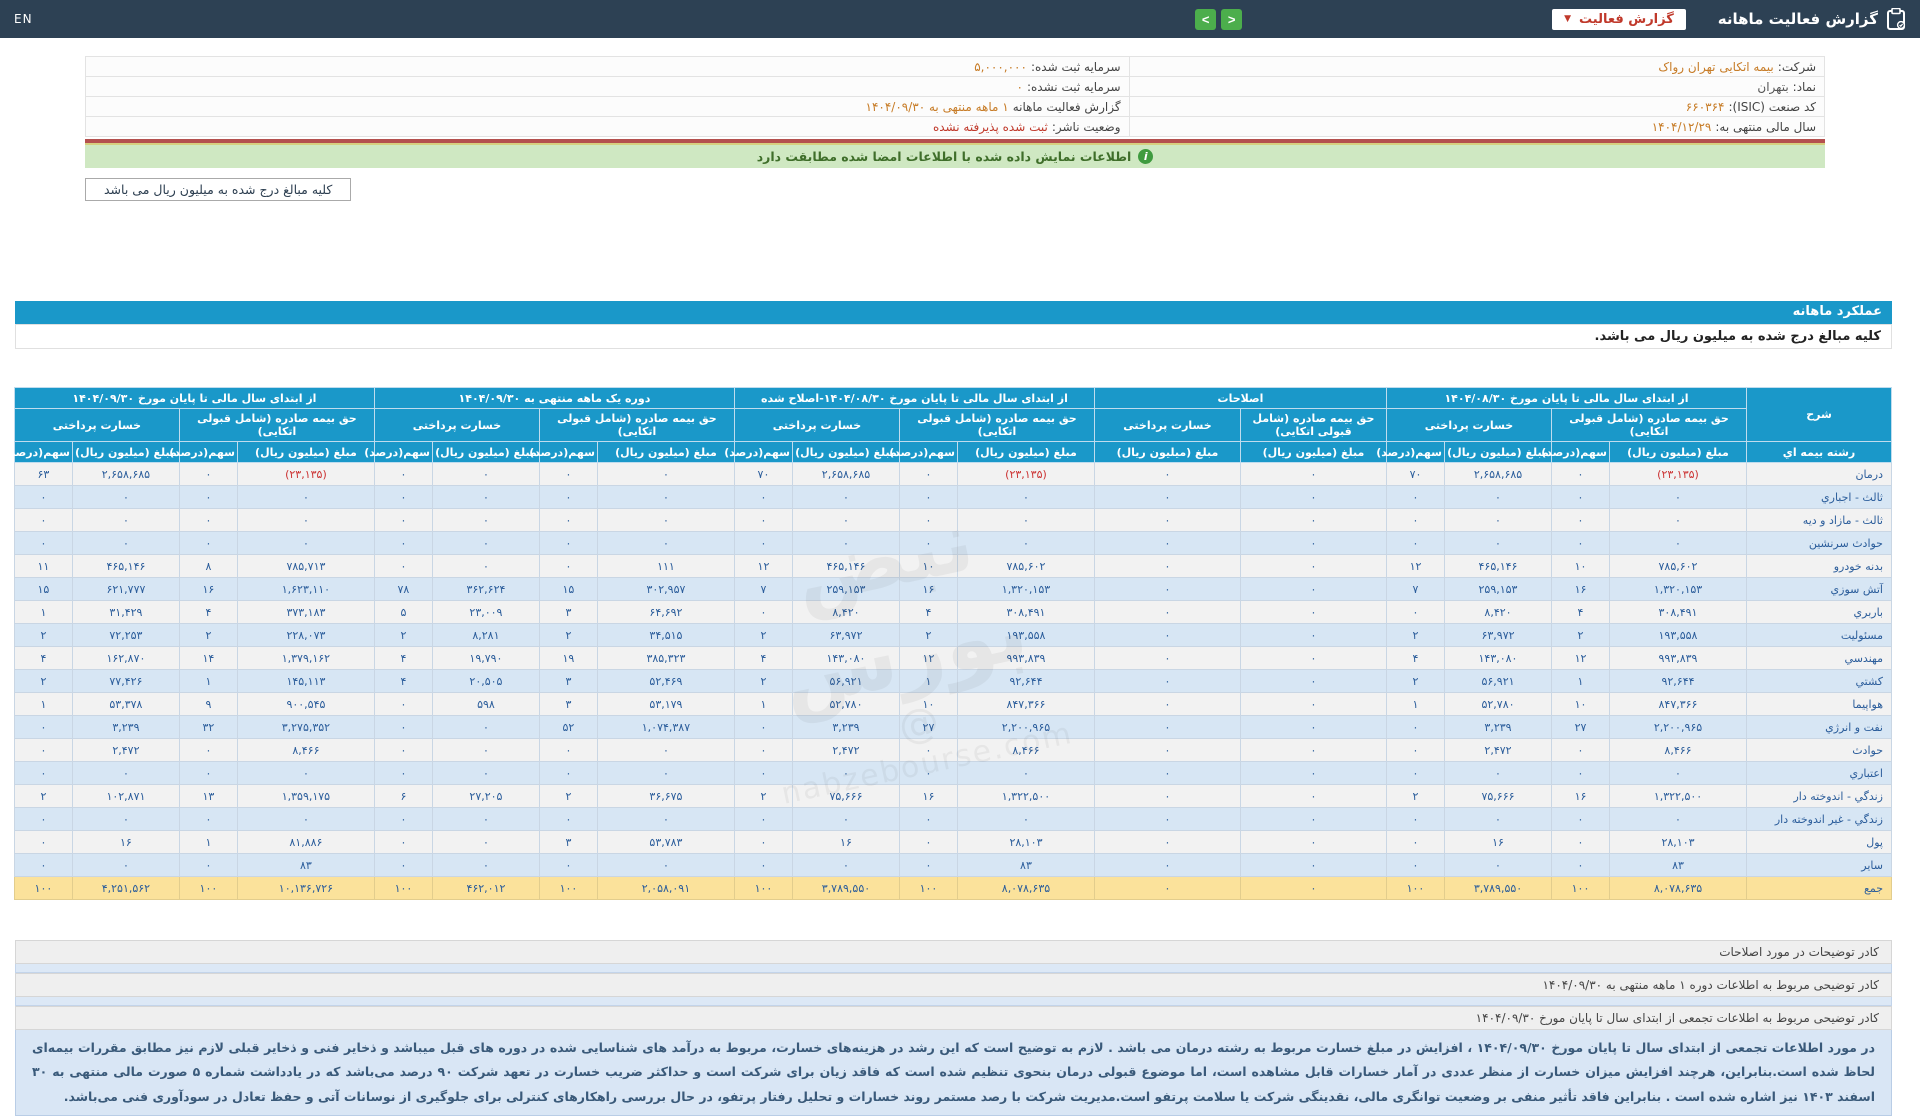 This screenshot has width=1920, height=1116. I want to click on info-value: ثبت شده پذیرفته نشده, so click(990, 126).